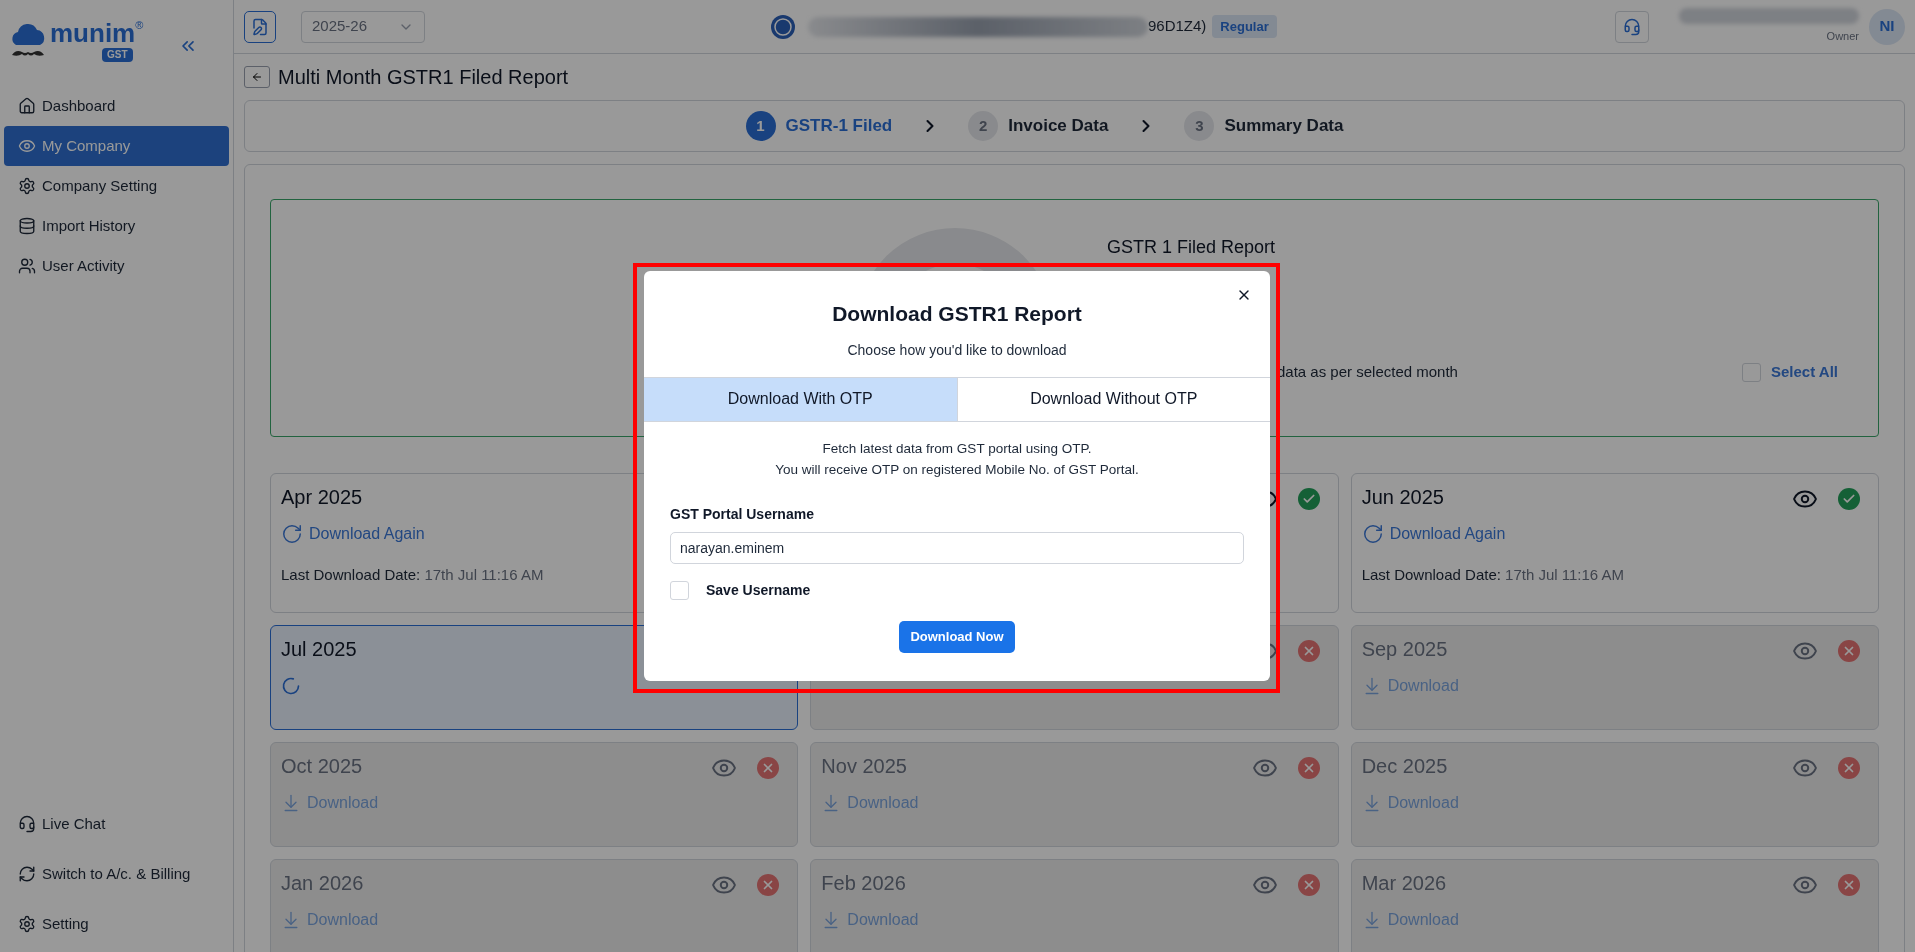 The width and height of the screenshot is (1915, 952). Describe the element at coordinates (93, 33) in the screenshot. I see `logo-text: munim` at that location.